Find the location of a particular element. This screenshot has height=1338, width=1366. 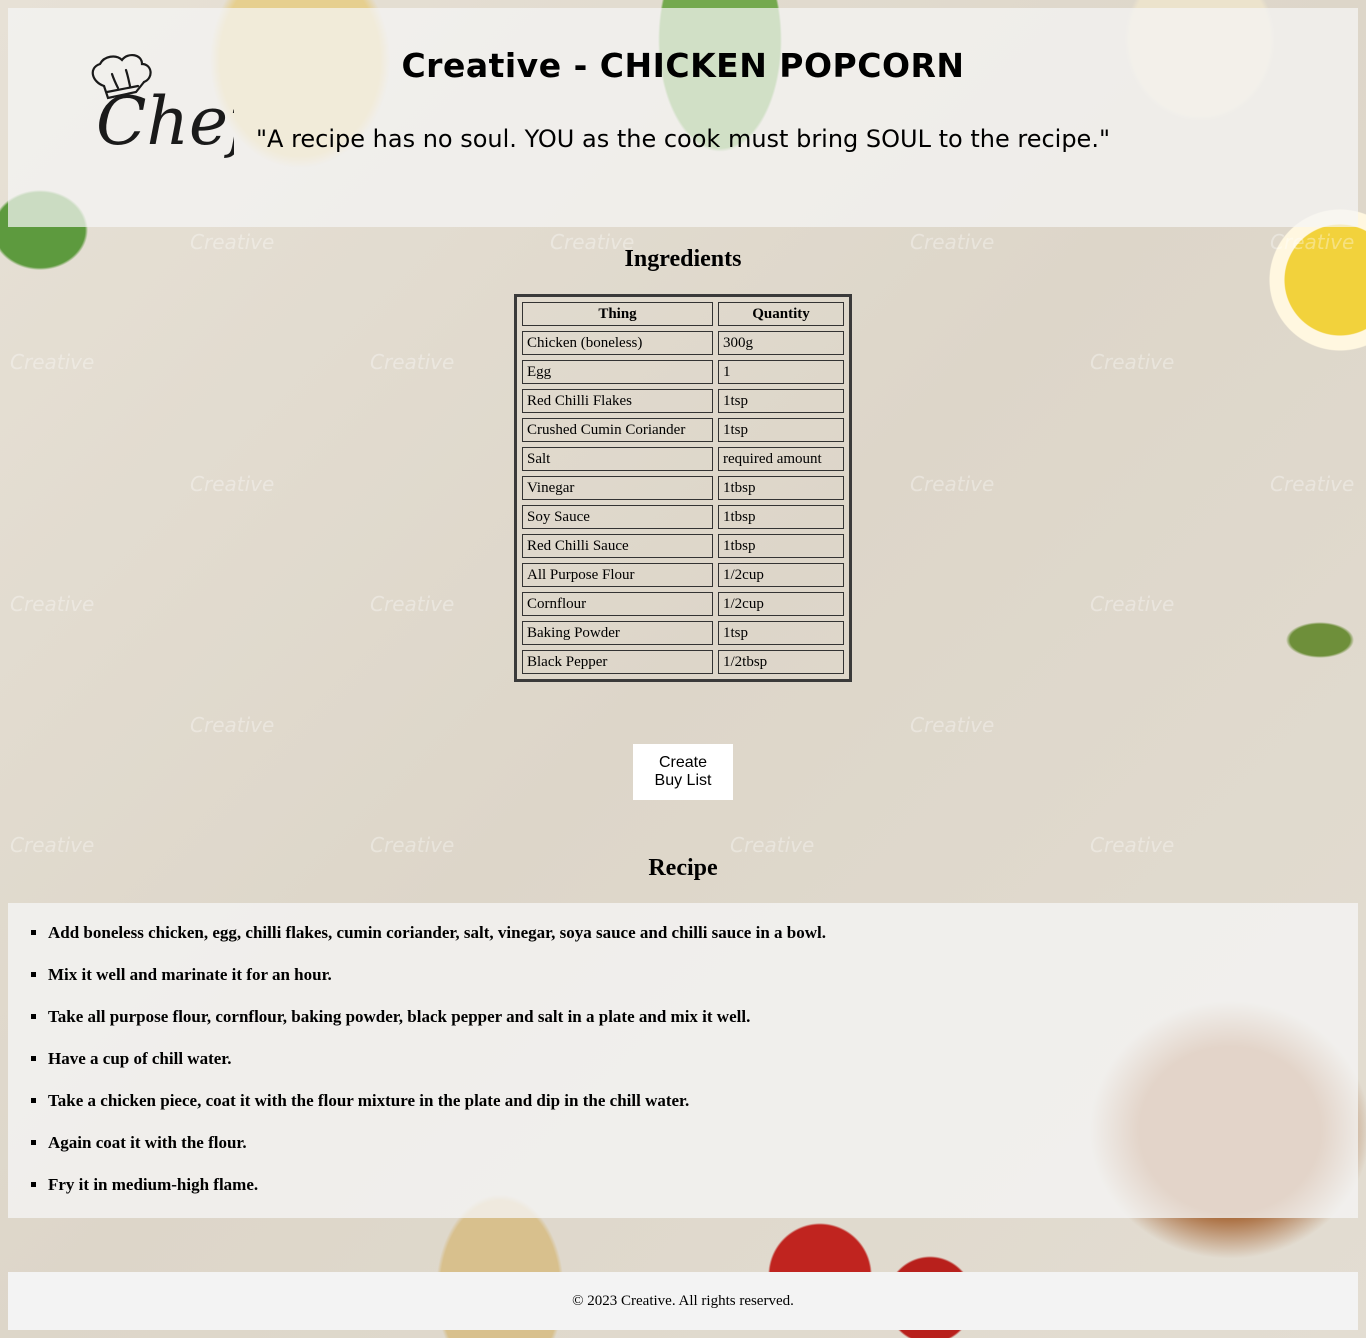

ingredient-name: Red Chilli Flakes is located at coordinates (617, 401).